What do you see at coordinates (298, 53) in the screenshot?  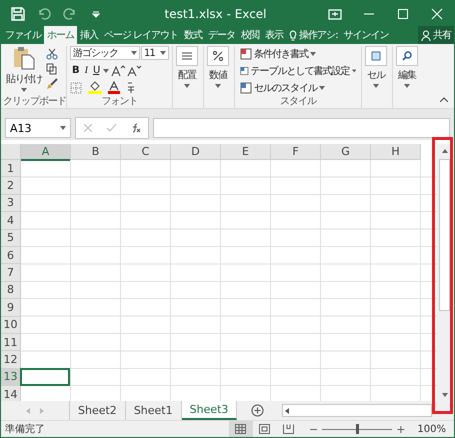 I see `style-button: 条件付き書式` at bounding box center [298, 53].